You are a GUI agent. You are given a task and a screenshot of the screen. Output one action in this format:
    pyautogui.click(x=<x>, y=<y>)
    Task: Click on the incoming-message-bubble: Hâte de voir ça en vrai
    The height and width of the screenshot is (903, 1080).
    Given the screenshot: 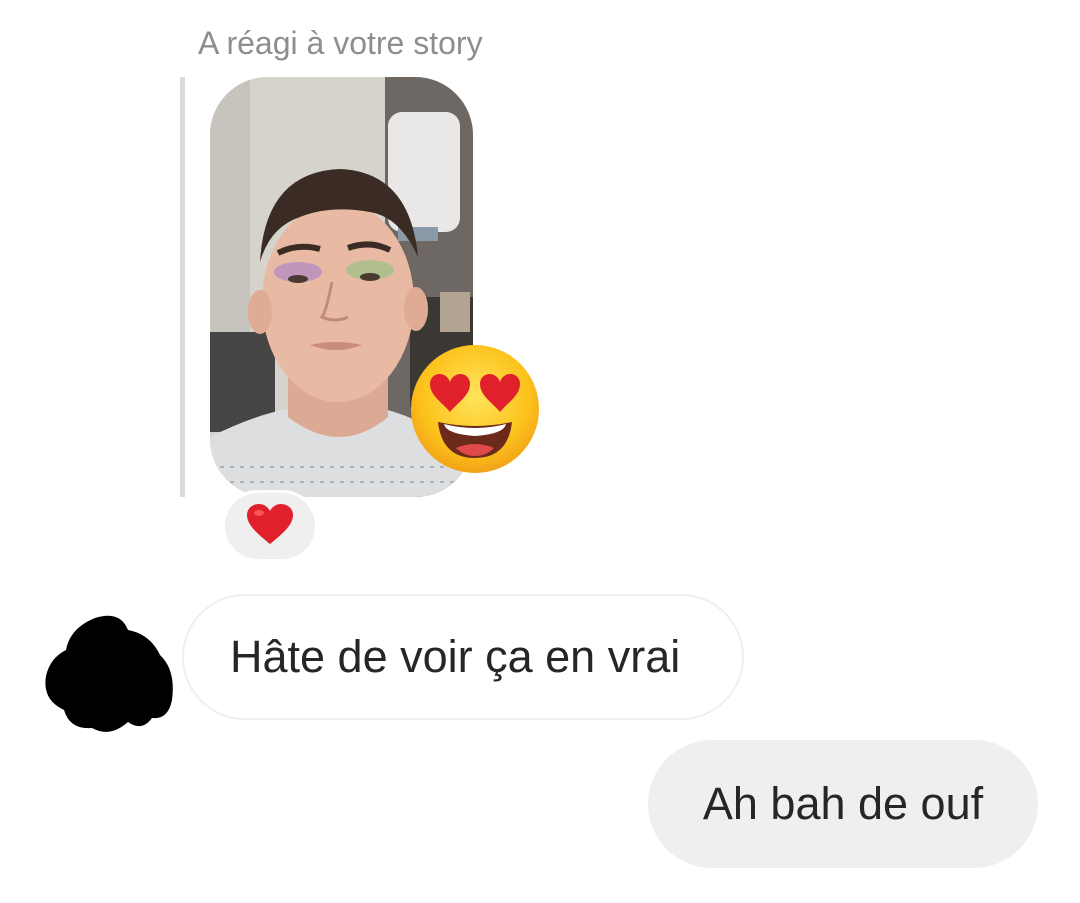 What is the action you would take?
    pyautogui.click(x=463, y=657)
    